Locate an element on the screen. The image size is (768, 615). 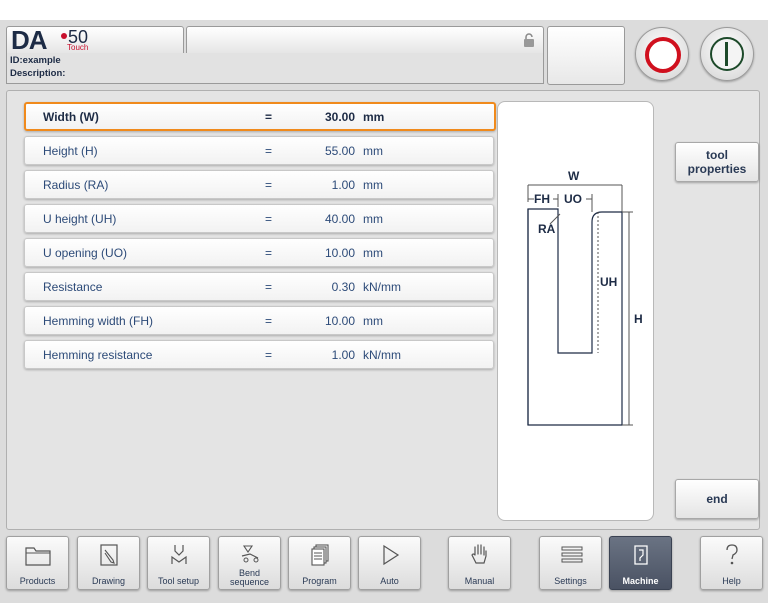
nav-settings: Settings is located at coordinates (570, 563).